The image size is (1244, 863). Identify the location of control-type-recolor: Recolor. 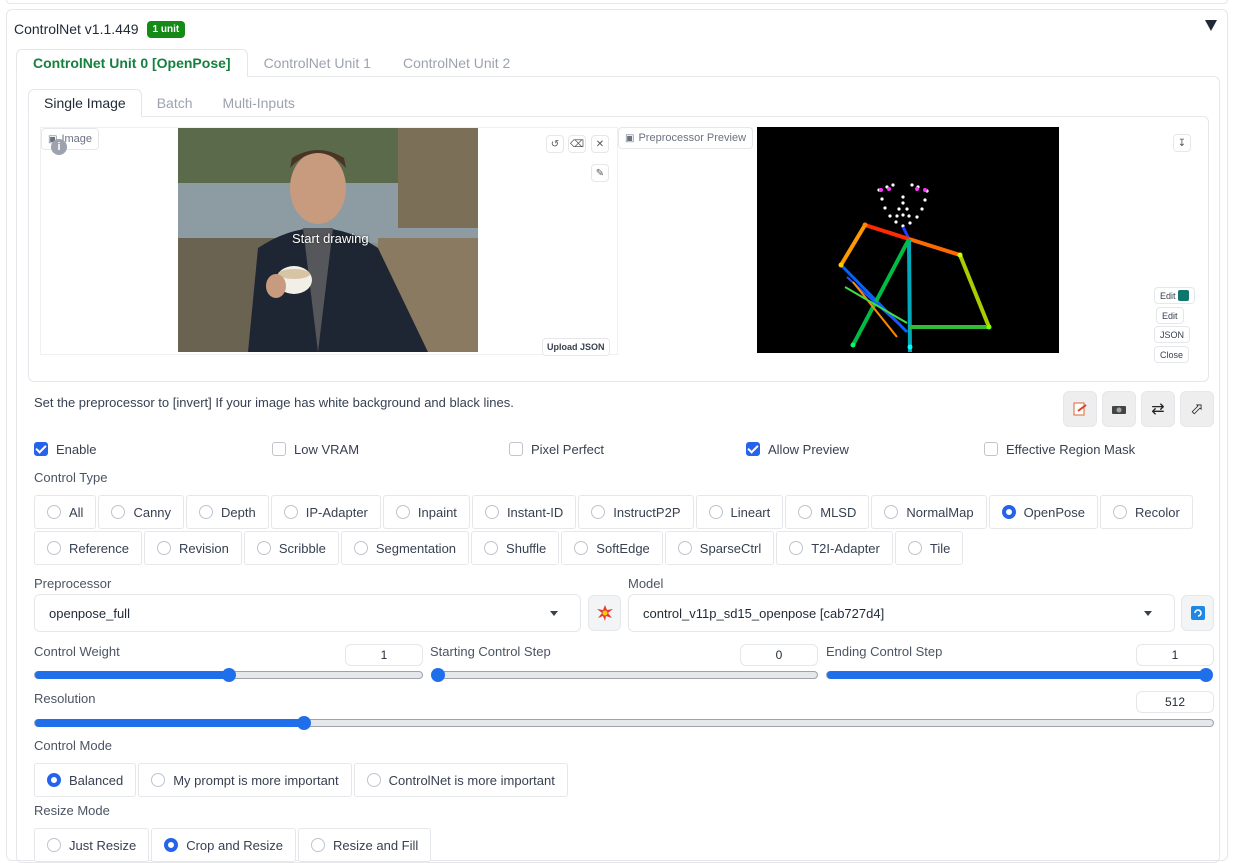
(1146, 512).